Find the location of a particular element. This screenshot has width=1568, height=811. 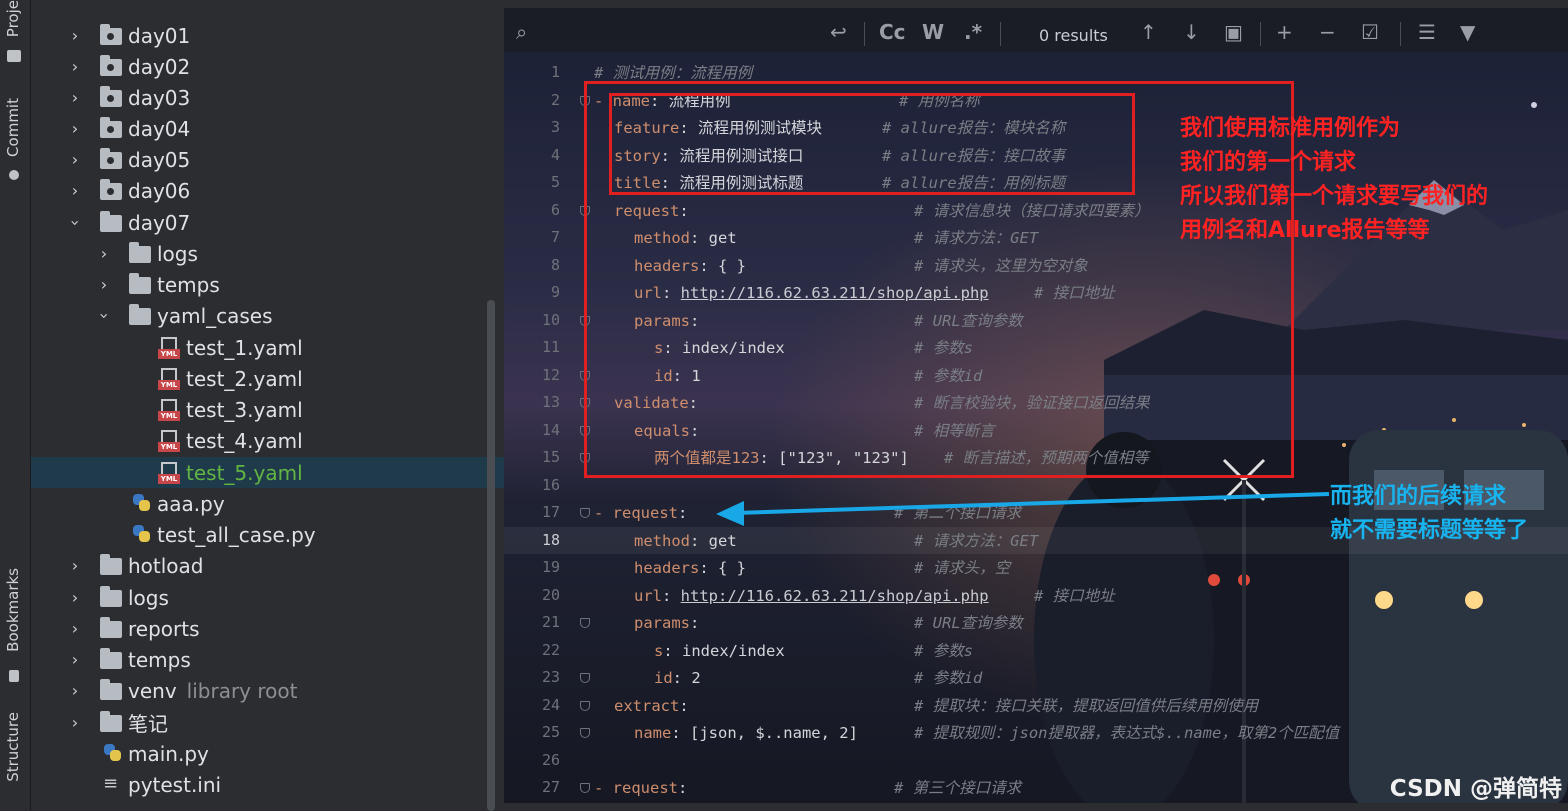

tree-item-hotload: › hotload is located at coordinates (267, 565).